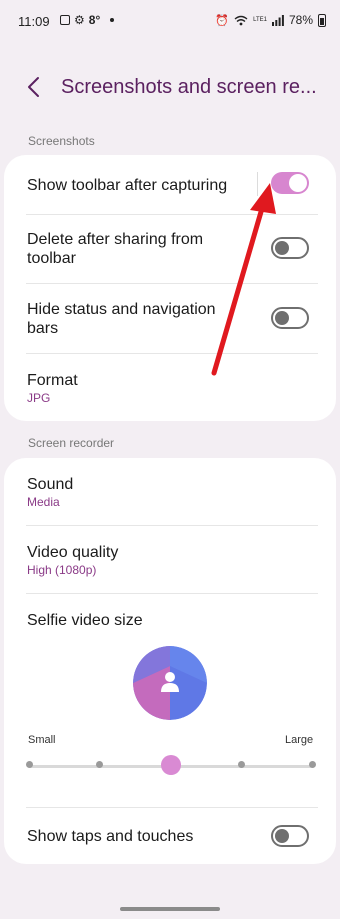  What do you see at coordinates (300, 20) in the screenshot?
I see `battery-text: 78%` at bounding box center [300, 20].